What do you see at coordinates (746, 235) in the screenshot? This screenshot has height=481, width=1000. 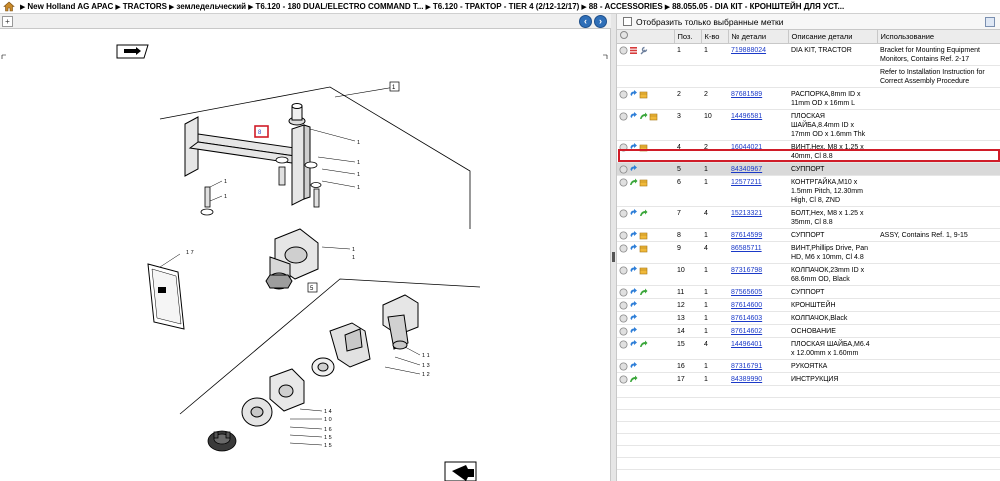 I see `part-number-link: 87614599` at bounding box center [746, 235].